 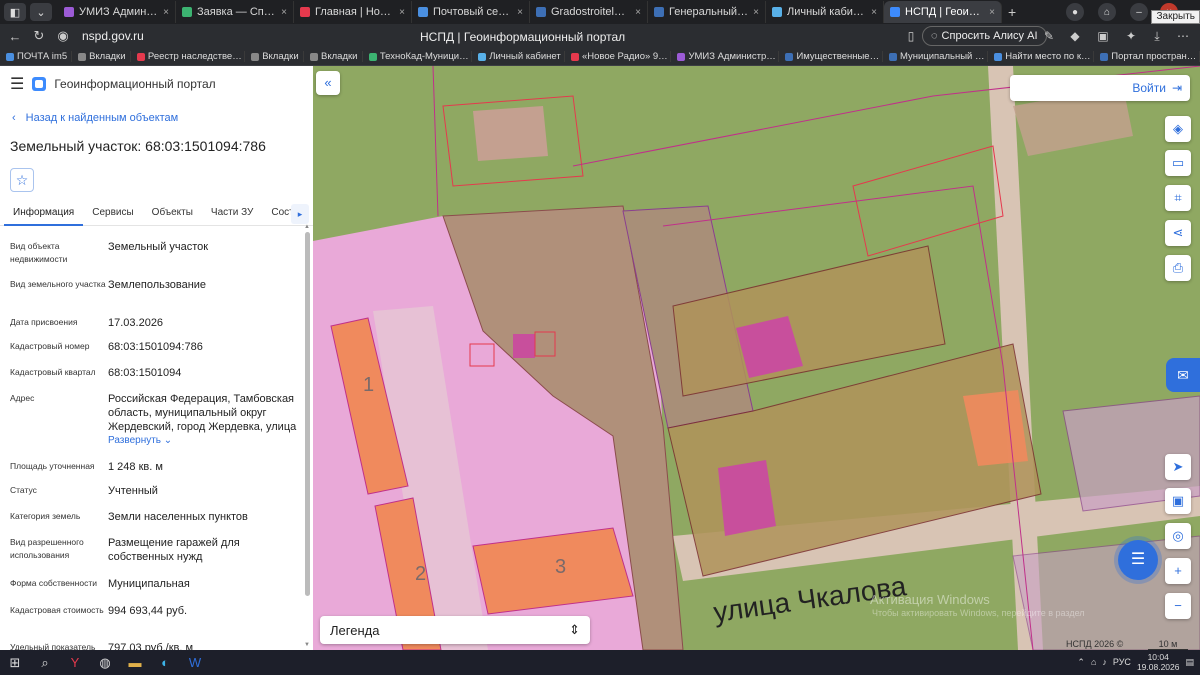 What do you see at coordinates (1138, 560) in the screenshot?
I see `chat-button: ☰` at bounding box center [1138, 560].